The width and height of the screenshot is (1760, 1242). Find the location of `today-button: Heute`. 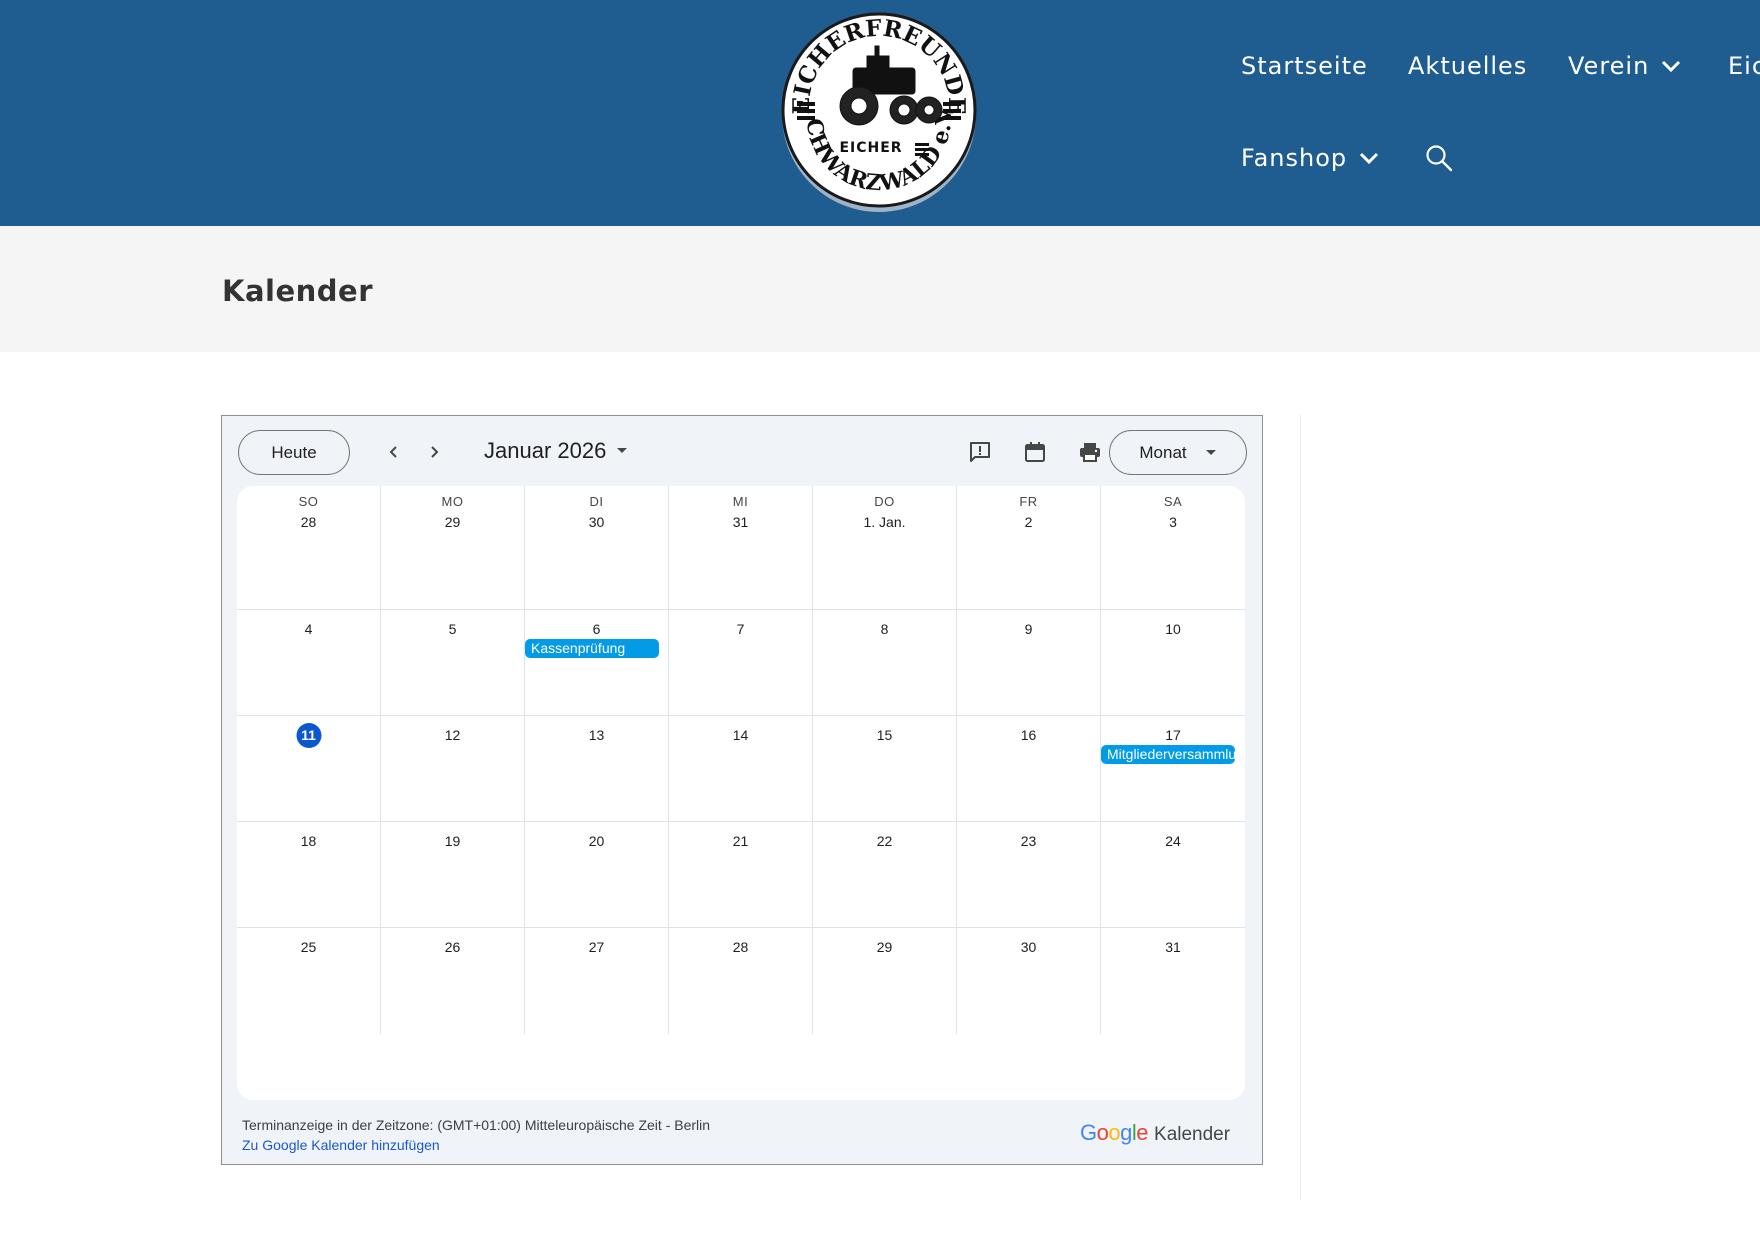

today-button: Heute is located at coordinates (294, 452).